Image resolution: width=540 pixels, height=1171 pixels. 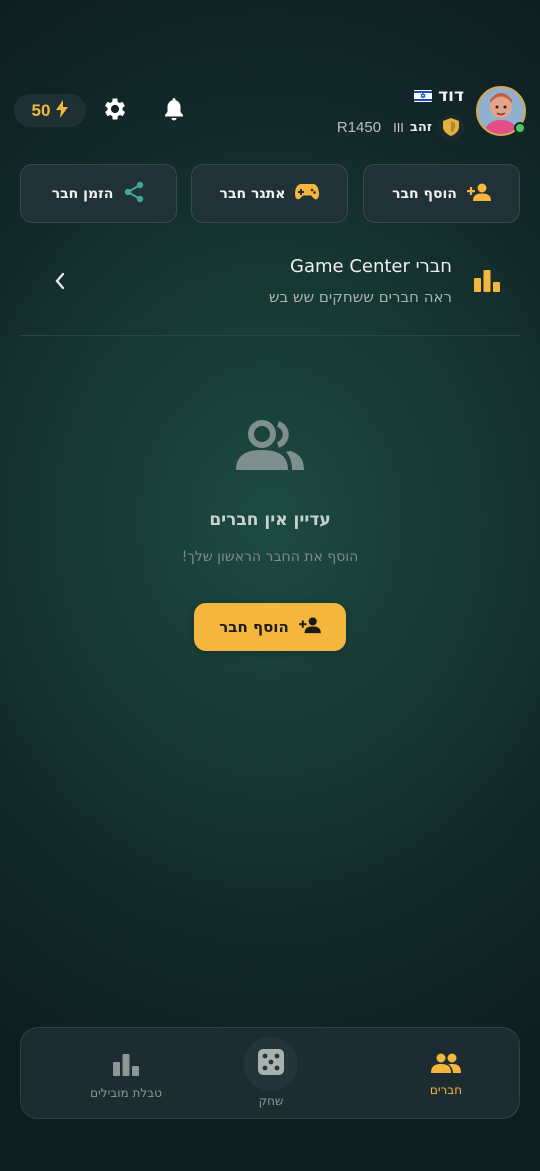 I want to click on gear-icon, so click(x=115, y=111).